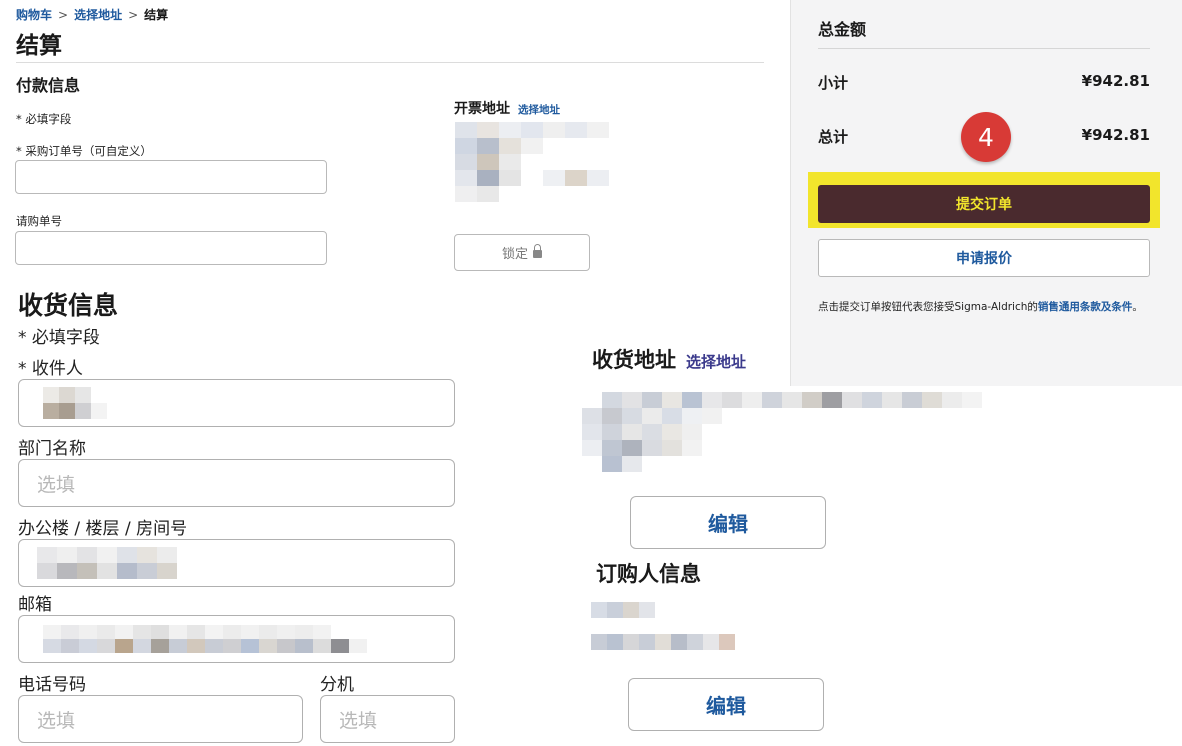 Image resolution: width=1182 pixels, height=746 pixels. Describe the element at coordinates (833, 137) in the screenshot. I see `total-label: 总计` at that location.